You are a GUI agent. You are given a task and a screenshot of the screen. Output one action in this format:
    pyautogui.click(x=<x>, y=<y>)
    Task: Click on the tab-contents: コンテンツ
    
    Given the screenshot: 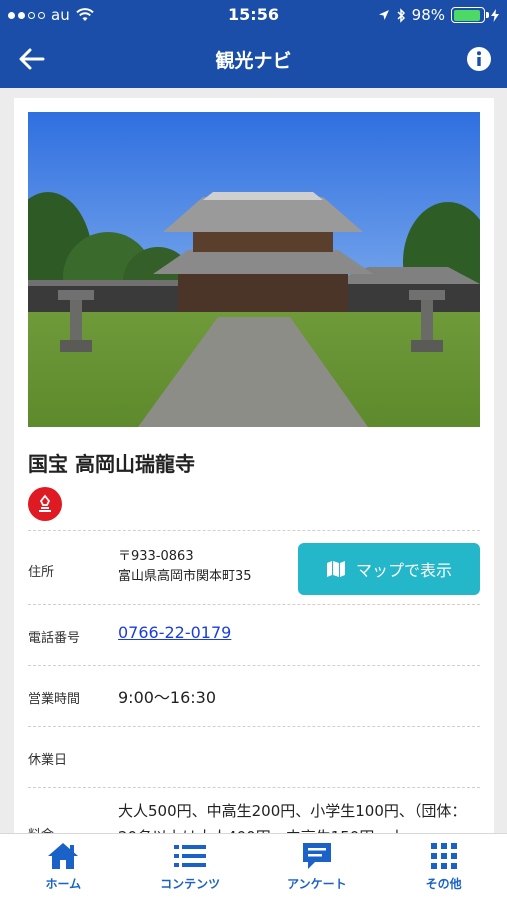 What is the action you would take?
    pyautogui.click(x=190, y=867)
    